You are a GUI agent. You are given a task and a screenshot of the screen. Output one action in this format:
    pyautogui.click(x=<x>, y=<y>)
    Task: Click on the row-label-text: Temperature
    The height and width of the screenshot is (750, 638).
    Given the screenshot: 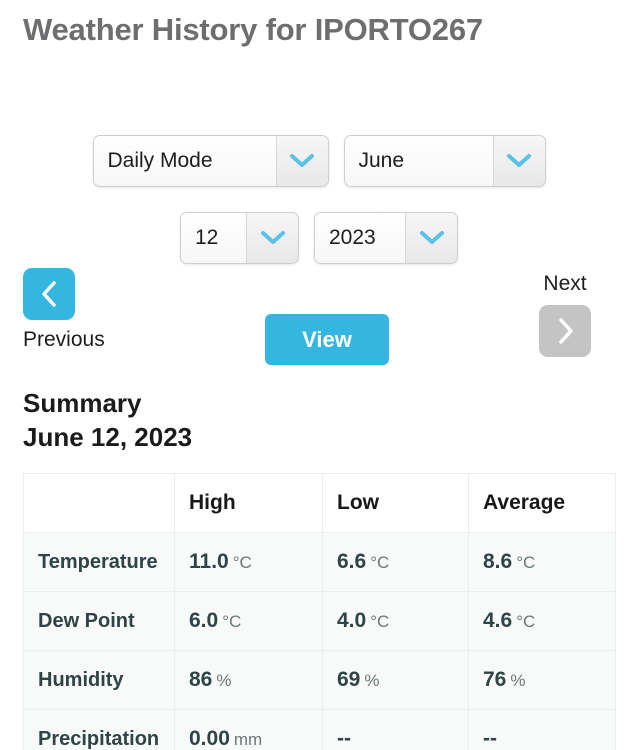 What is the action you would take?
    pyautogui.click(x=98, y=561)
    